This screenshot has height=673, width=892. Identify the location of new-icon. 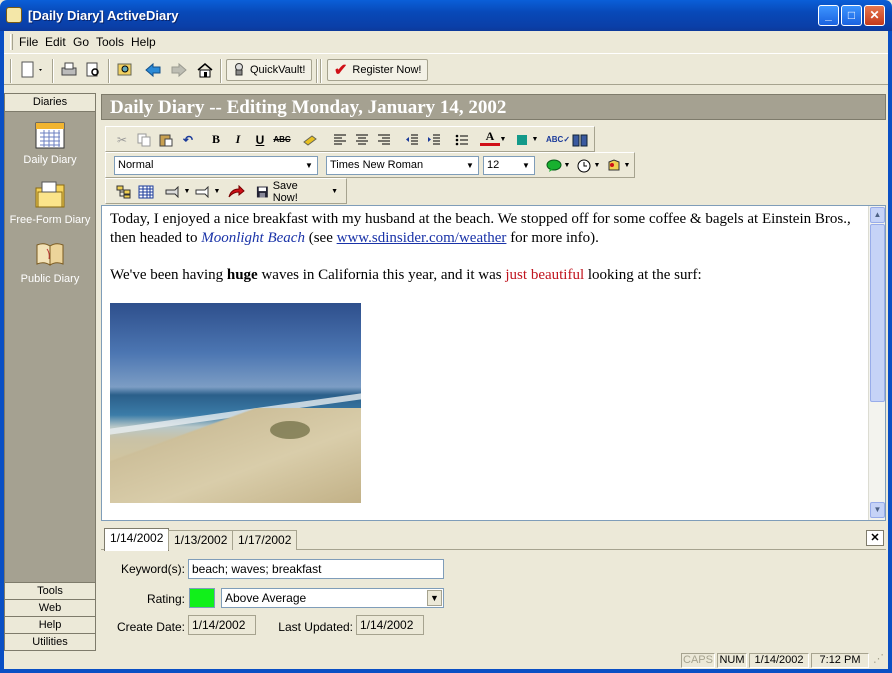
(33, 70).